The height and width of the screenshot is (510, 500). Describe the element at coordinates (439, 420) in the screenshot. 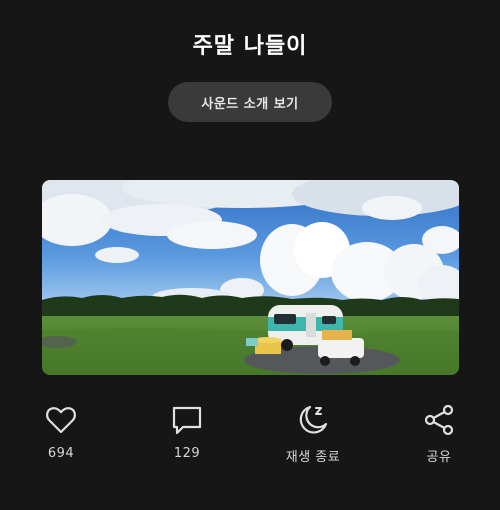

I see `share-icon` at that location.